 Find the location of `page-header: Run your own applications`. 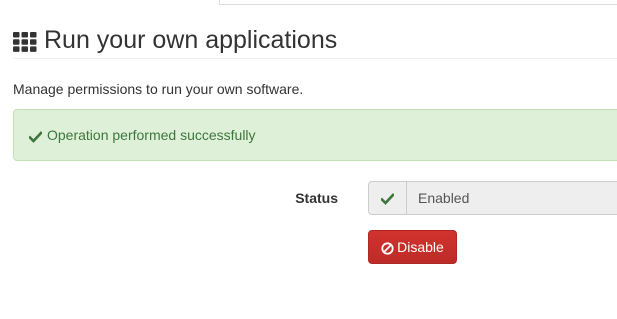

page-header: Run your own applications is located at coordinates (315, 40).